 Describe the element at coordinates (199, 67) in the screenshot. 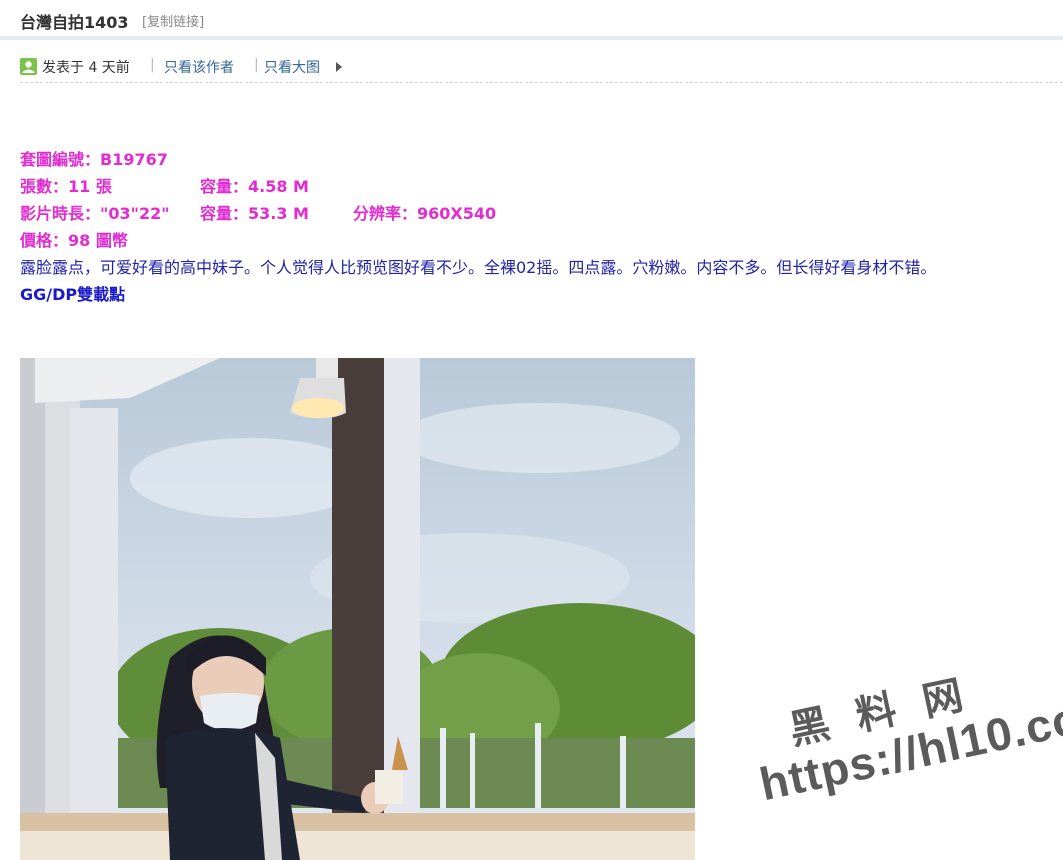

I see `only-author-link: 只看该作者` at that location.